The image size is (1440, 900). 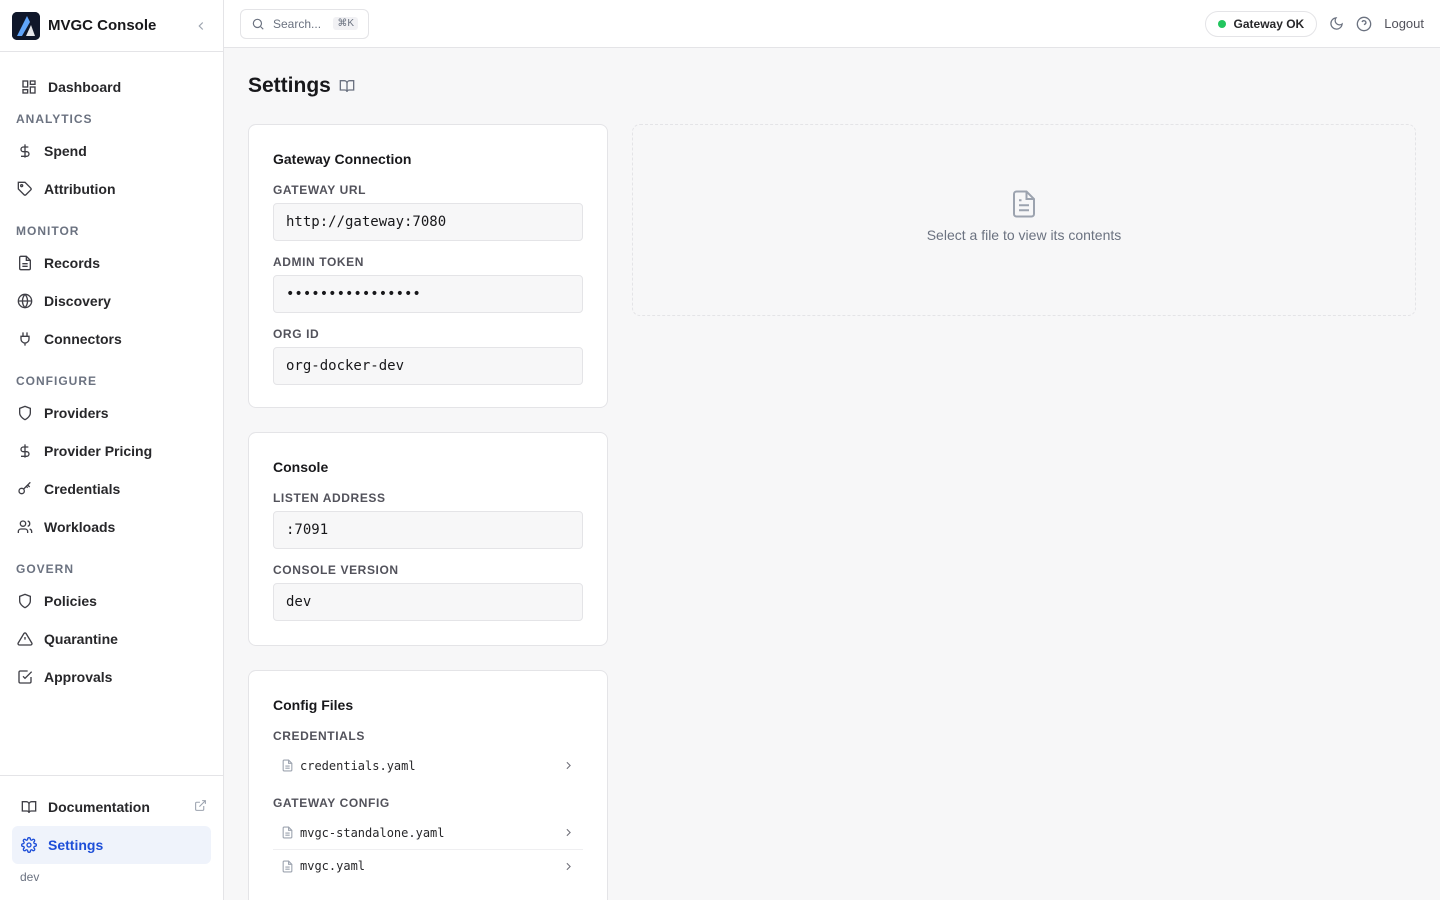 What do you see at coordinates (82, 489) in the screenshot?
I see `sidebar-item-label: Credentials` at bounding box center [82, 489].